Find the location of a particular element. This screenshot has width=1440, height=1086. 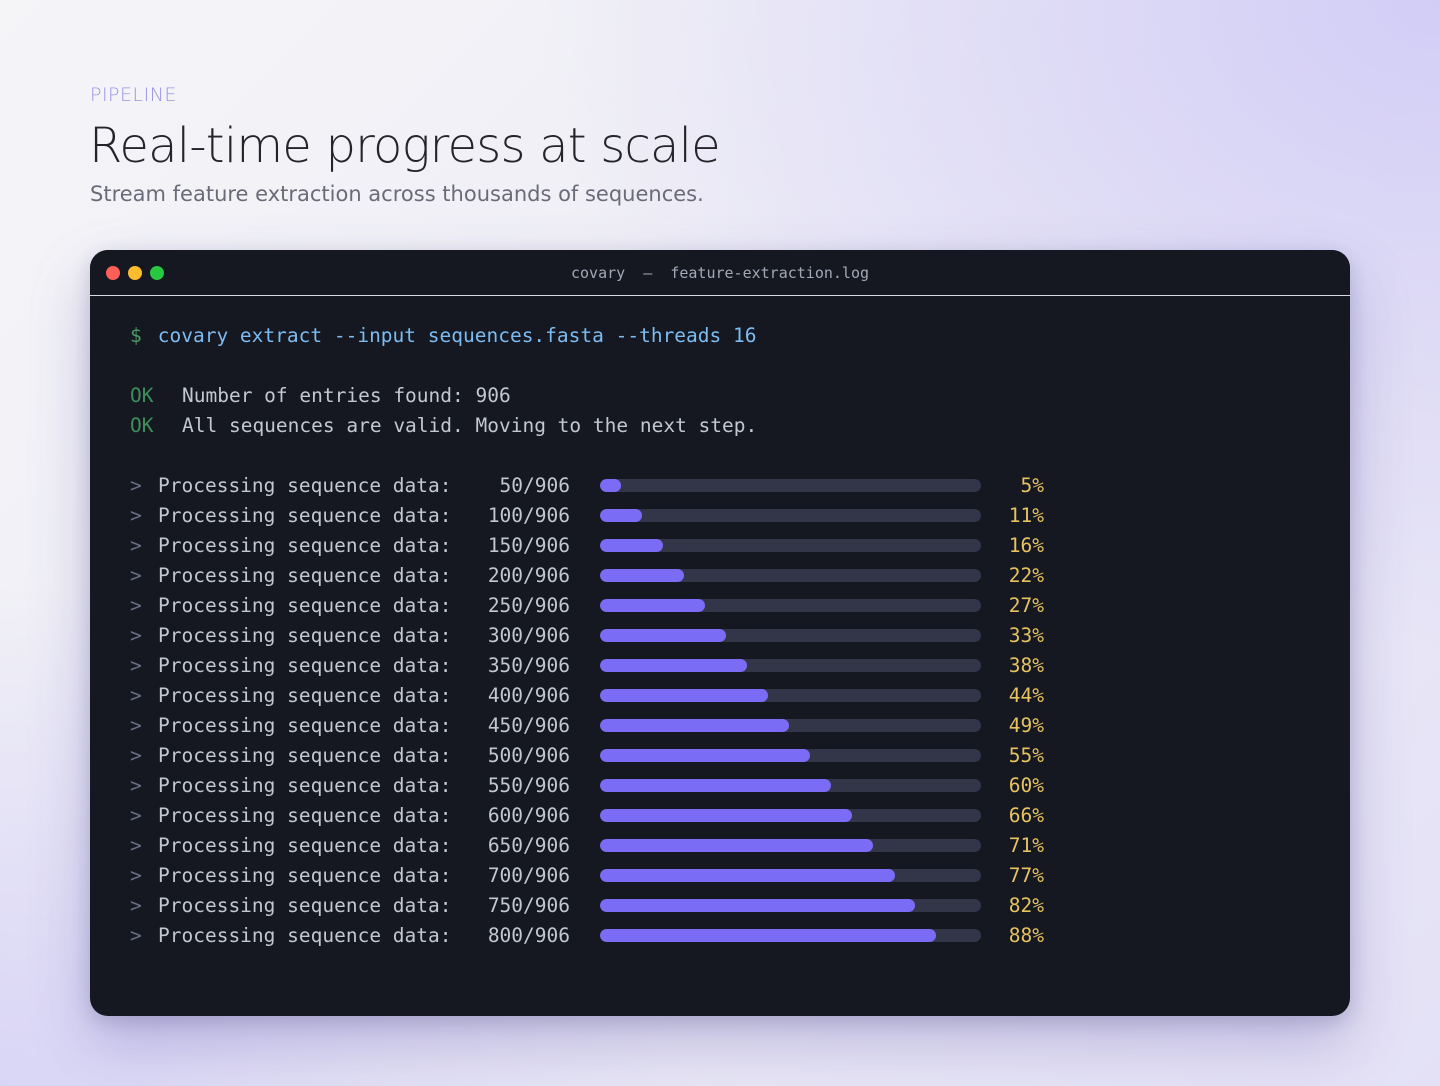

progress-row: > Processing sequence data: 400/906 44% is located at coordinates (587, 696).